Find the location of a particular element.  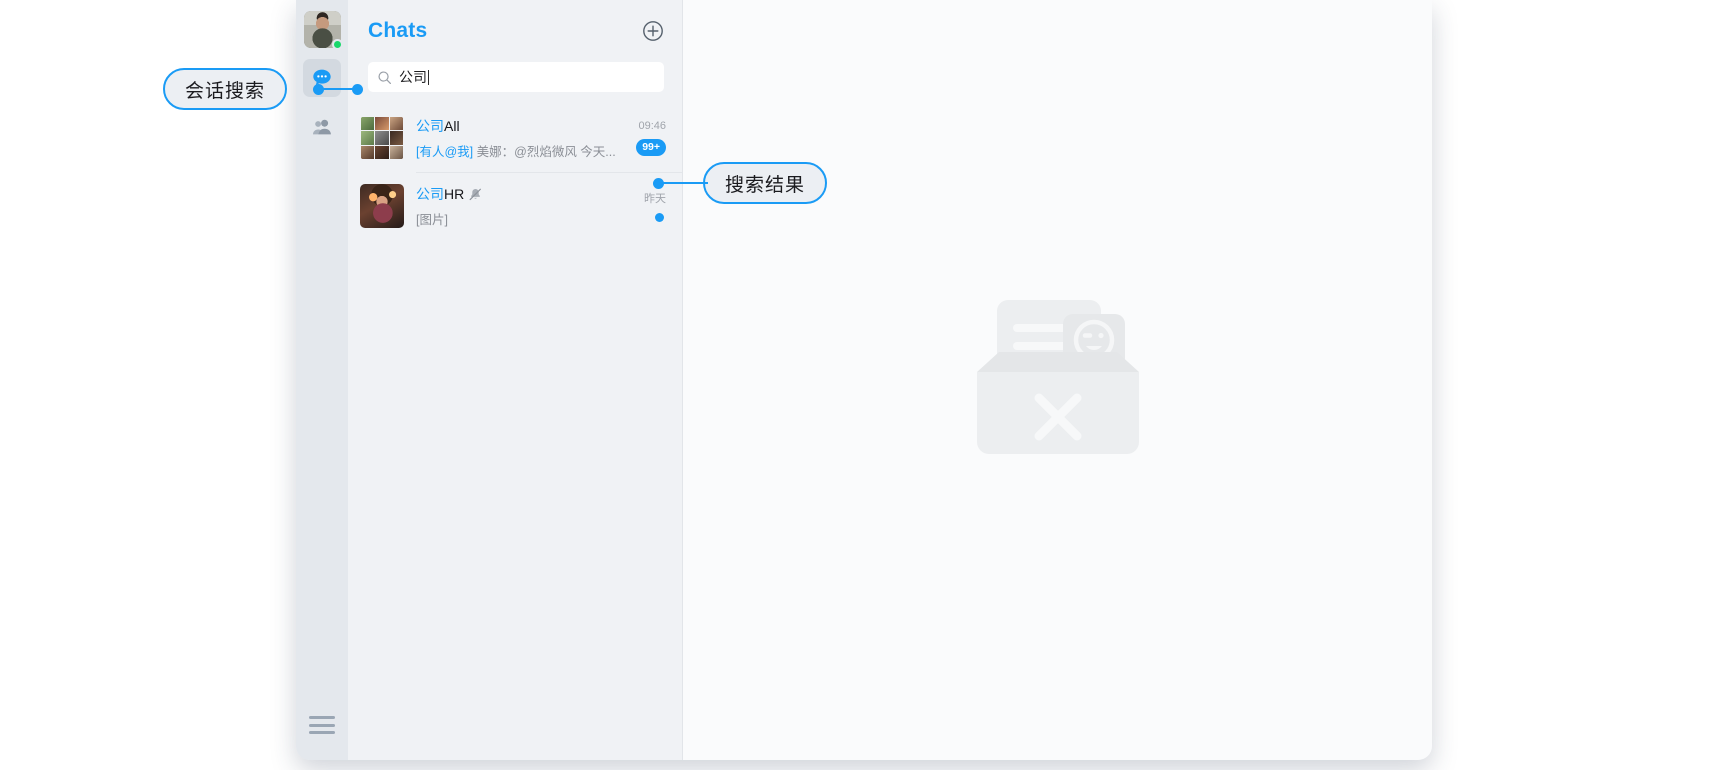

online-status-dot is located at coordinates (337, 44).